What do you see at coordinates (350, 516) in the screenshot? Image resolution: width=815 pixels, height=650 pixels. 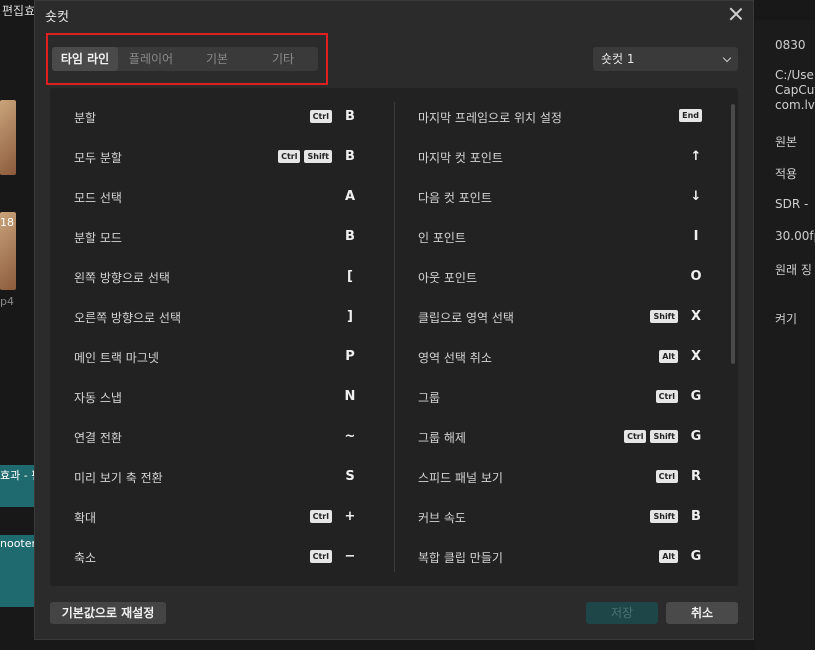 I see `shortcut-key: +` at bounding box center [350, 516].